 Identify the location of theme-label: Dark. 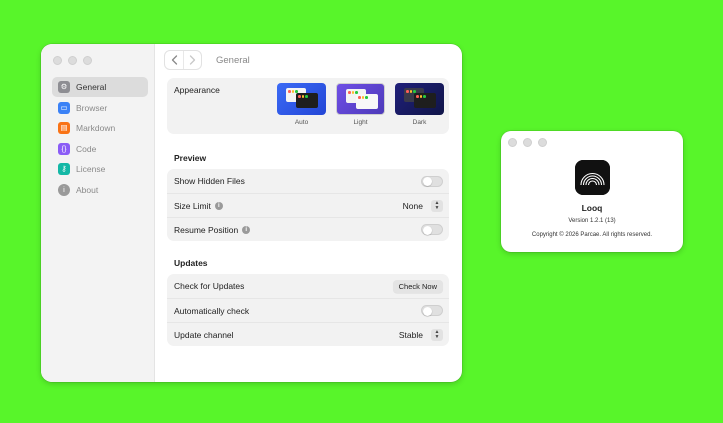
(419, 122).